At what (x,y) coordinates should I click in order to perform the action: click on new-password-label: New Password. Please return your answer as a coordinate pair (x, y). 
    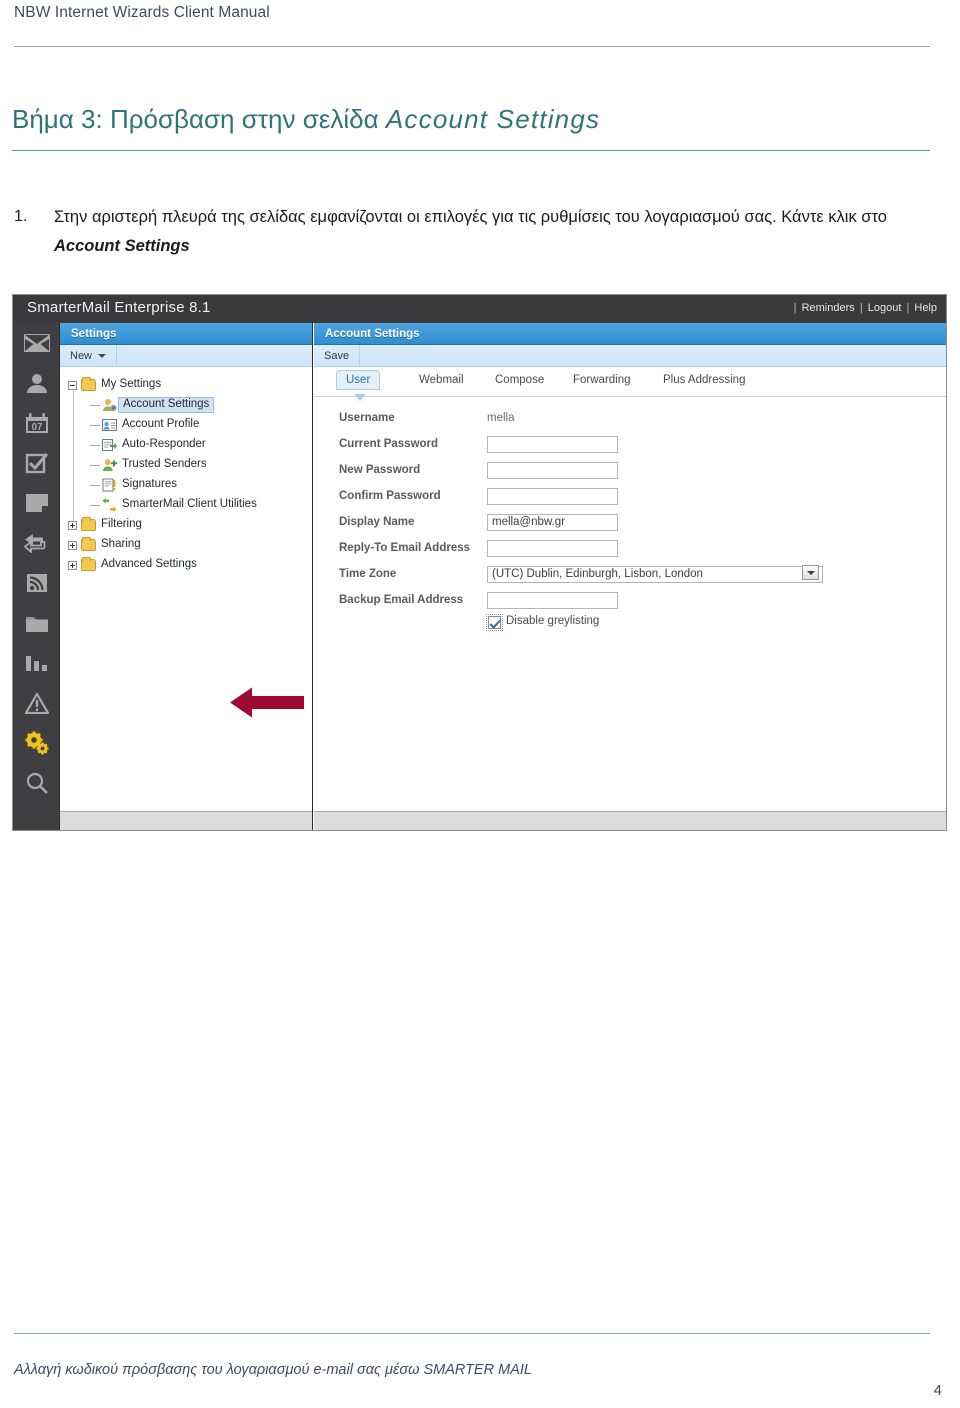
    Looking at the image, I should click on (380, 470).